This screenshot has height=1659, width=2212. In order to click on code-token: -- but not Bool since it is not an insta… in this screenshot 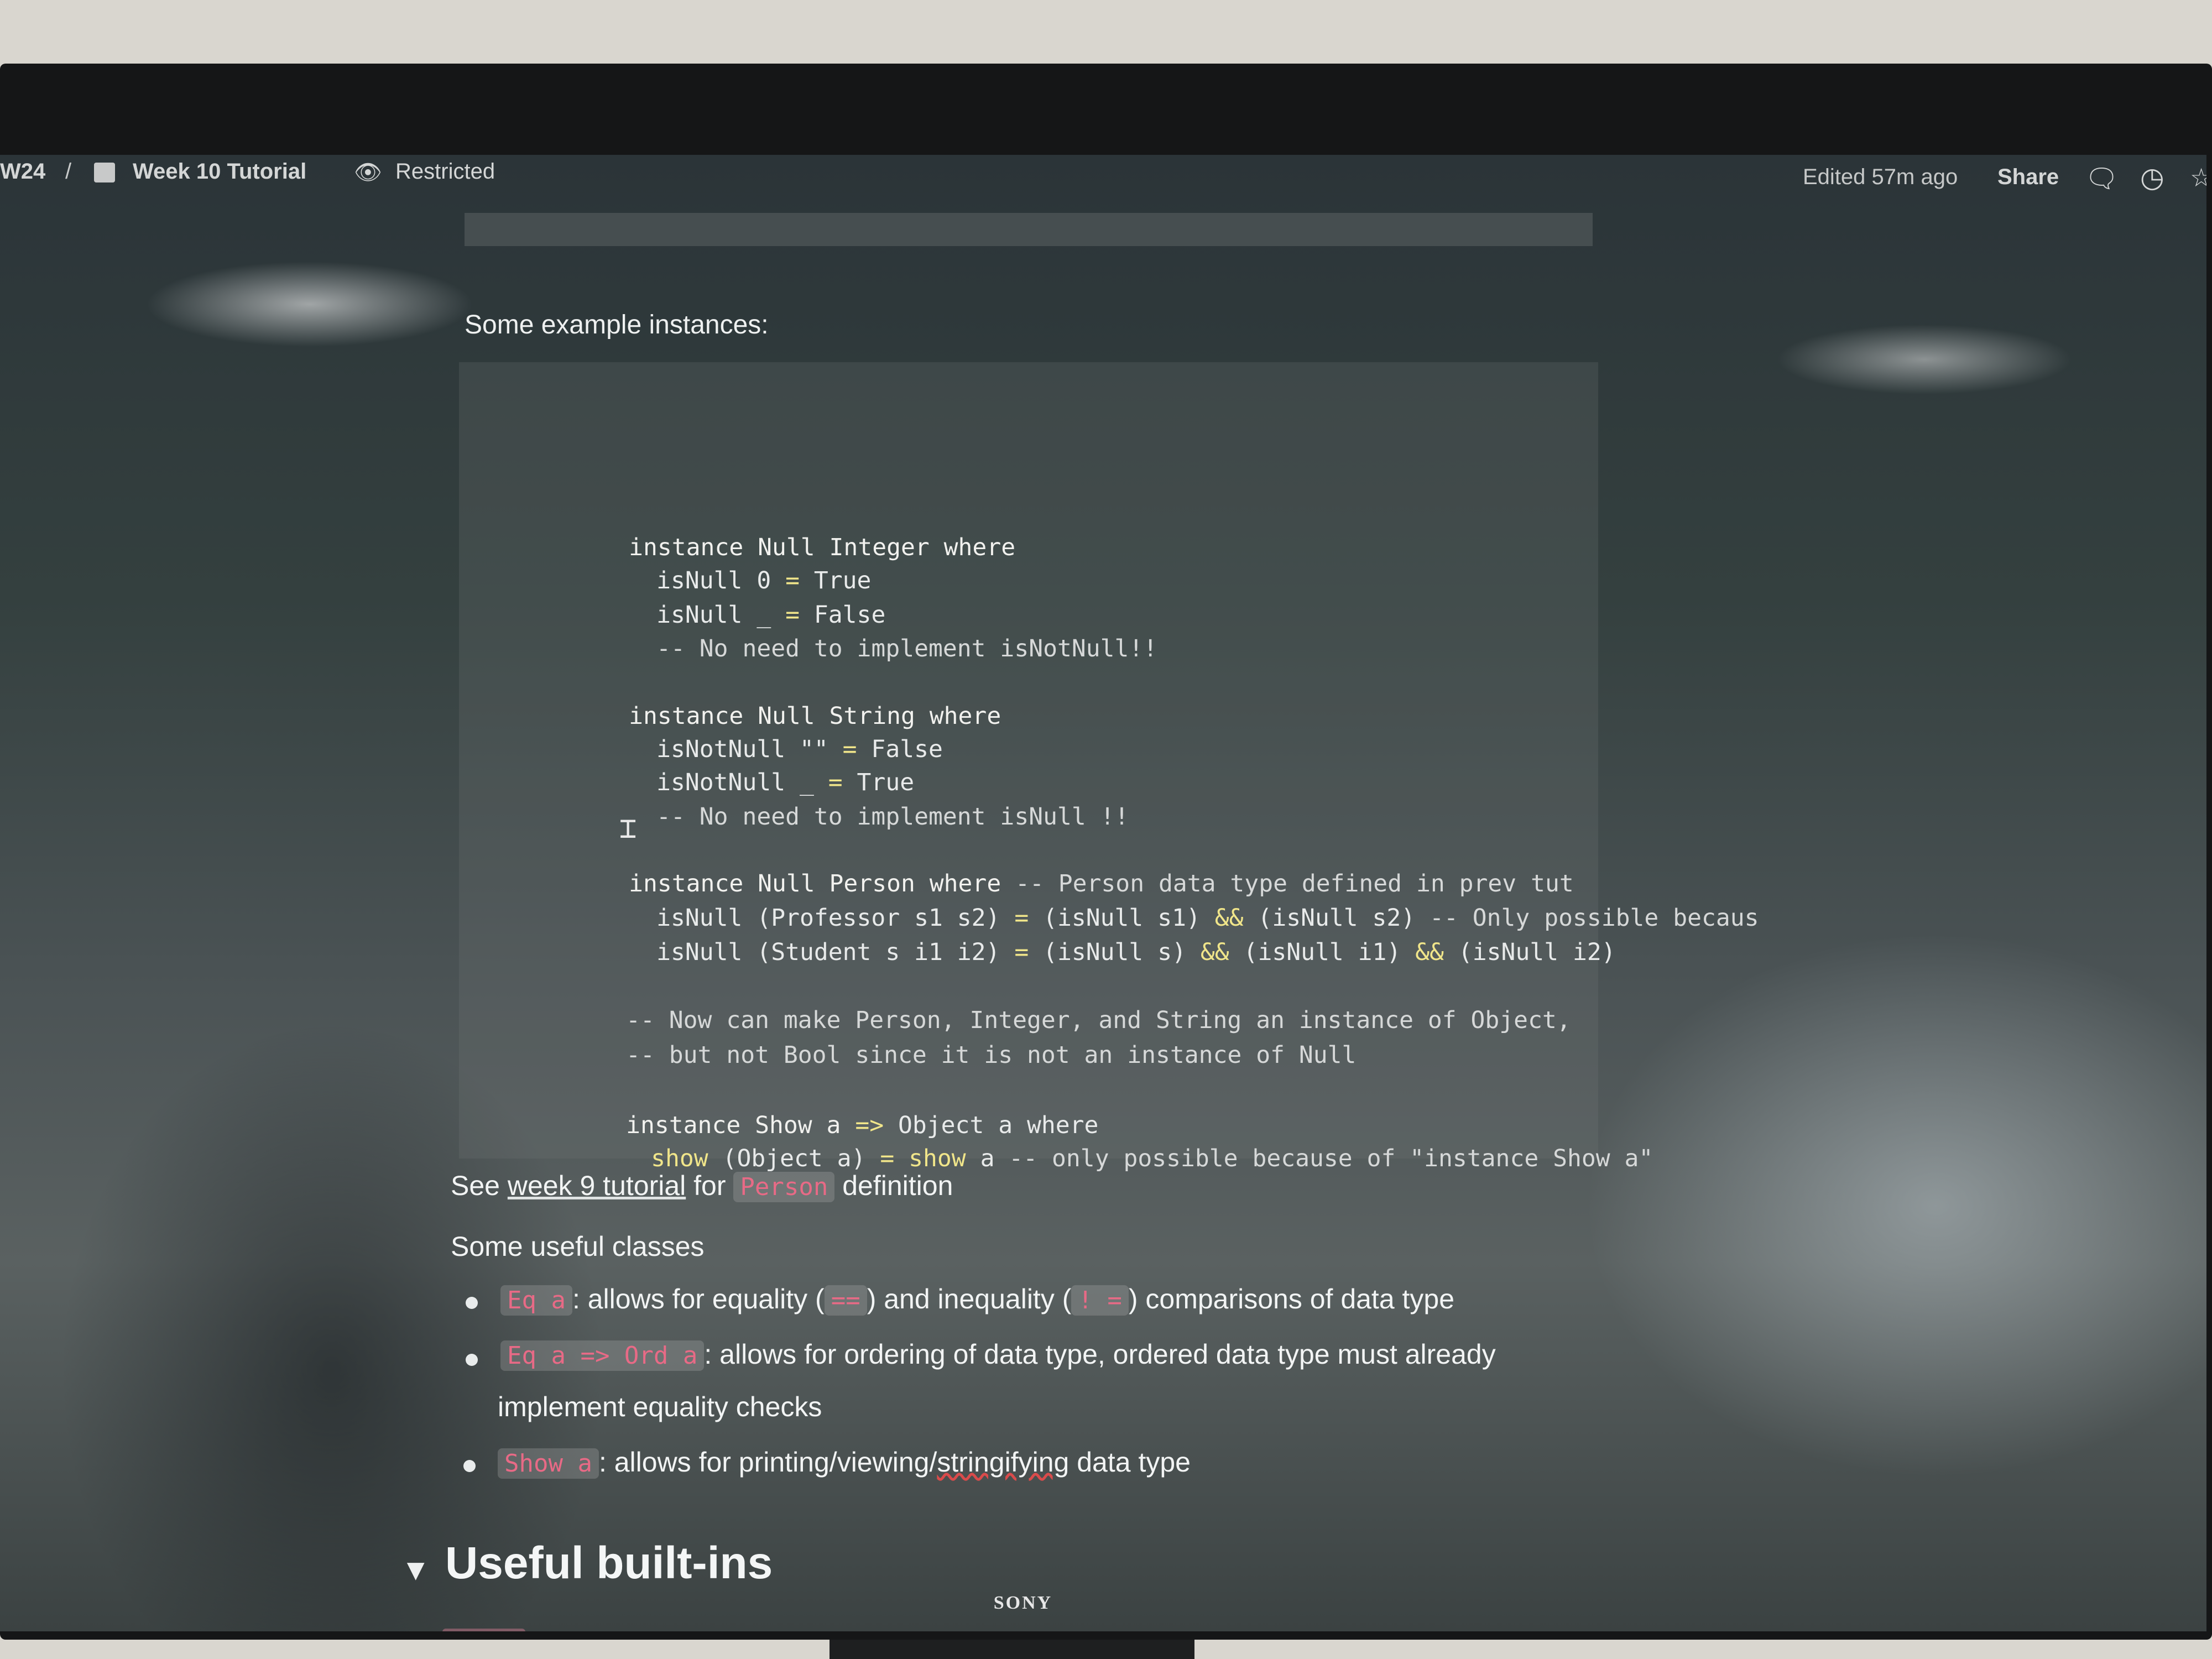, I will do `click(992, 1055)`.